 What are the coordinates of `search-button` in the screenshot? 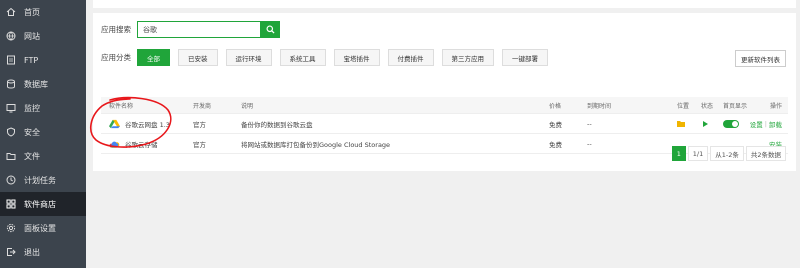 It's located at (270, 29).